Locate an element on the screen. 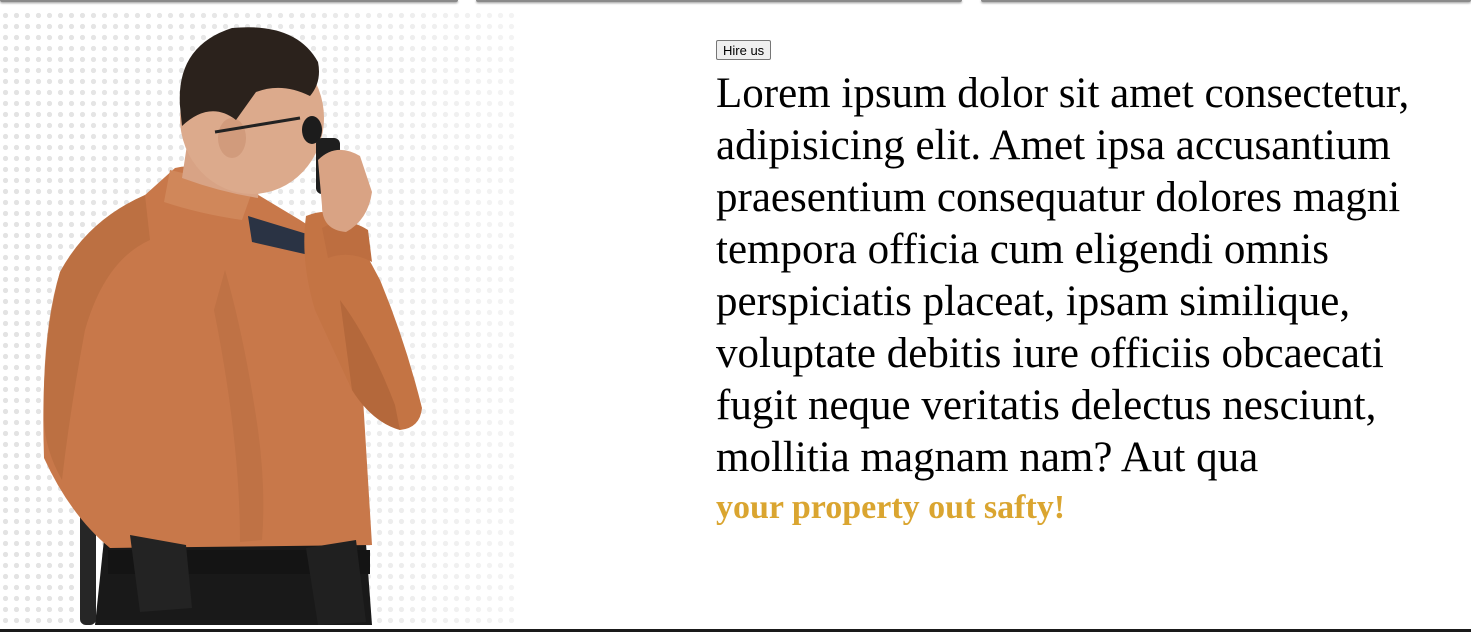 The width and height of the screenshot is (1471, 632). top-card-edge-middle is located at coordinates (719, 1).